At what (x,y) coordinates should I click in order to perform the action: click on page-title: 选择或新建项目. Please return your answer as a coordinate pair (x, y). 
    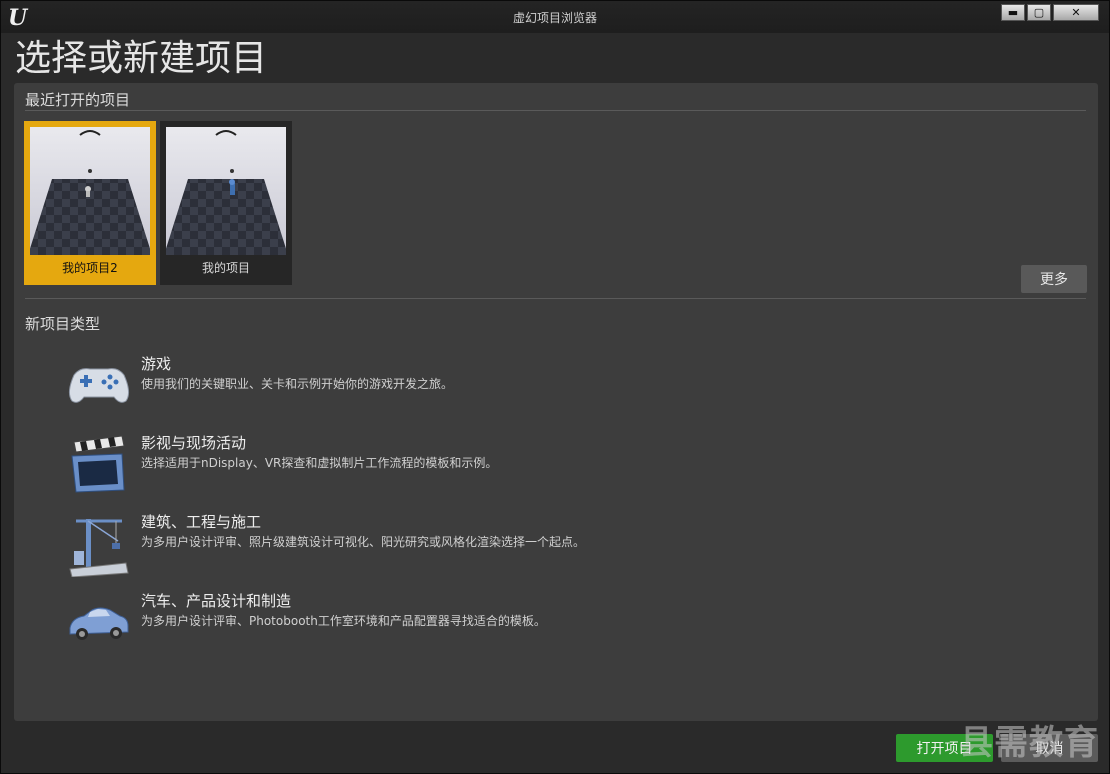
    Looking at the image, I should click on (141, 58).